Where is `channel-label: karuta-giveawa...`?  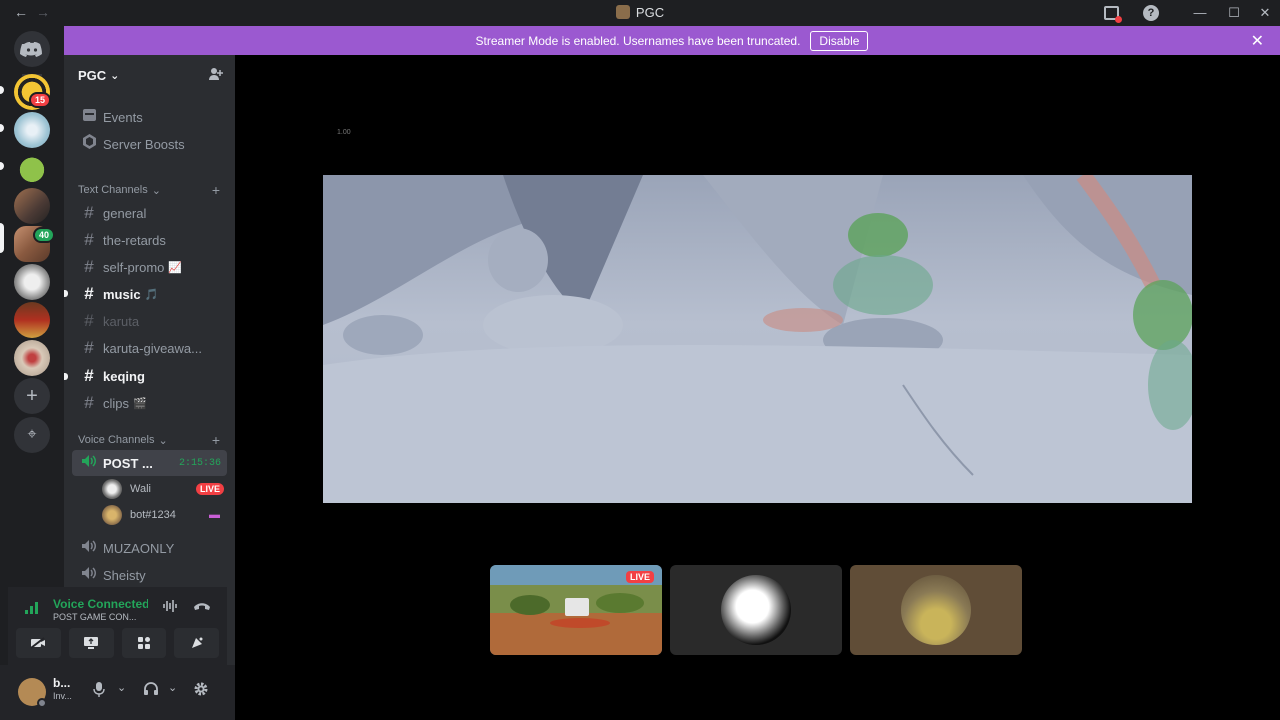 channel-label: karuta-giveawa... is located at coordinates (152, 348).